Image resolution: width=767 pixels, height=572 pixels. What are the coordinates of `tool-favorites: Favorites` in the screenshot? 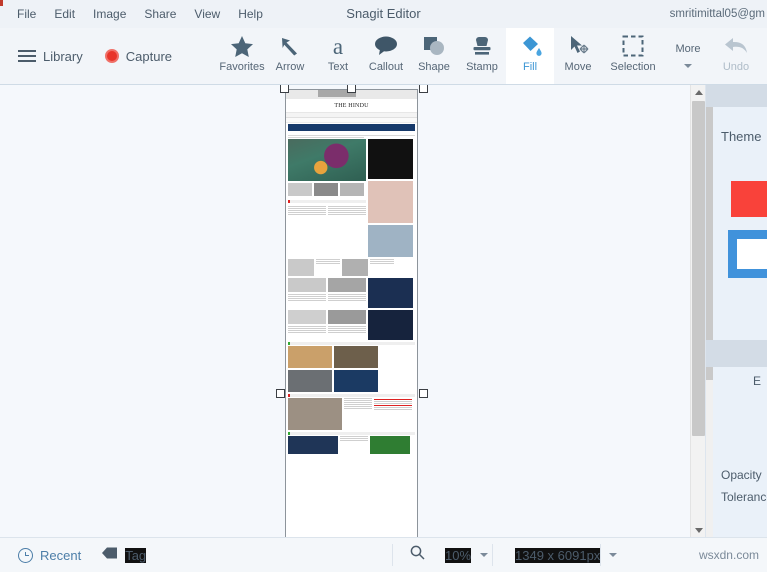 It's located at (242, 56).